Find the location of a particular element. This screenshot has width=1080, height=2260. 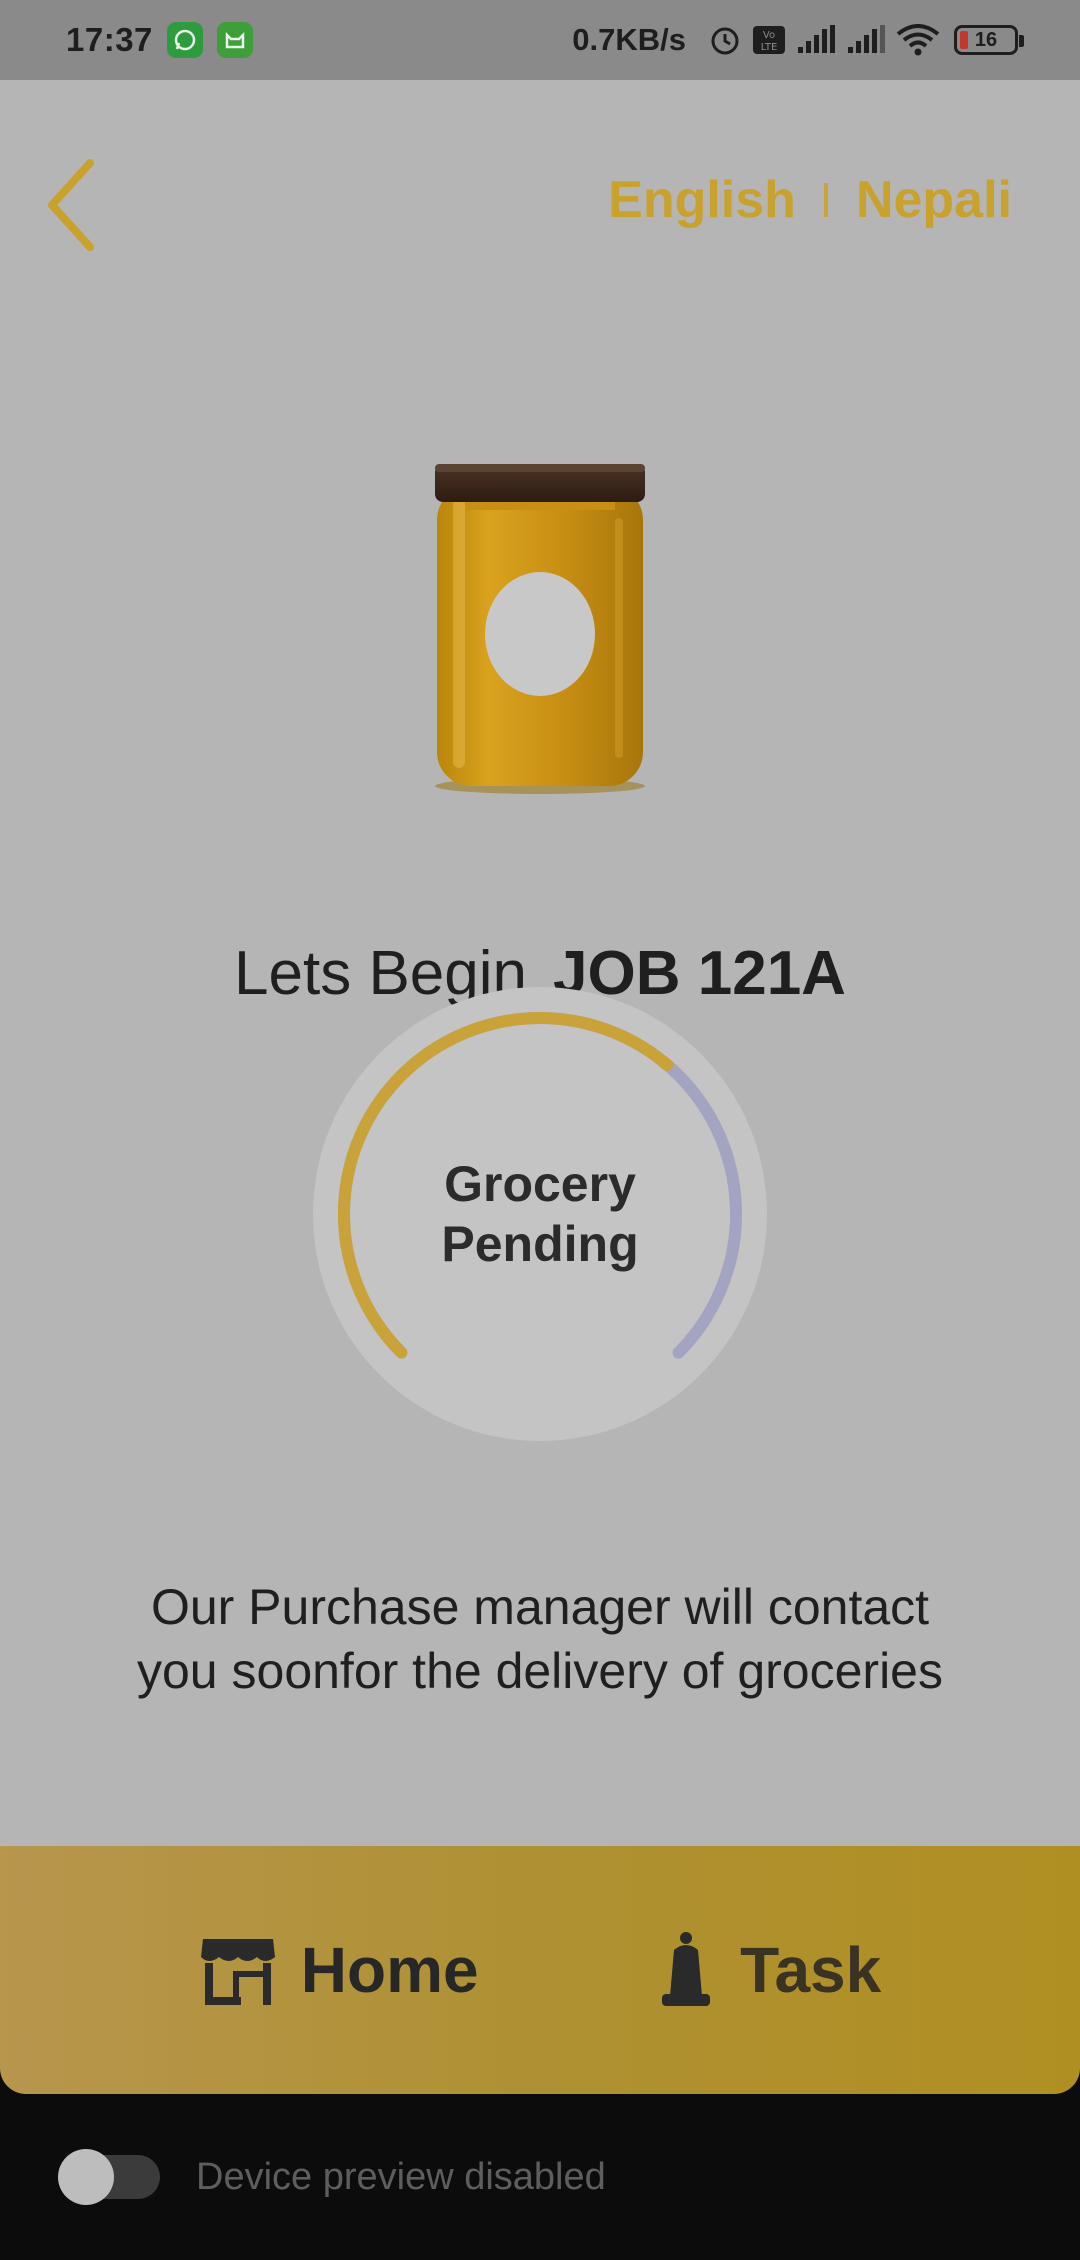

device-preview-bar: Device preview disabled is located at coordinates (540, 2177).